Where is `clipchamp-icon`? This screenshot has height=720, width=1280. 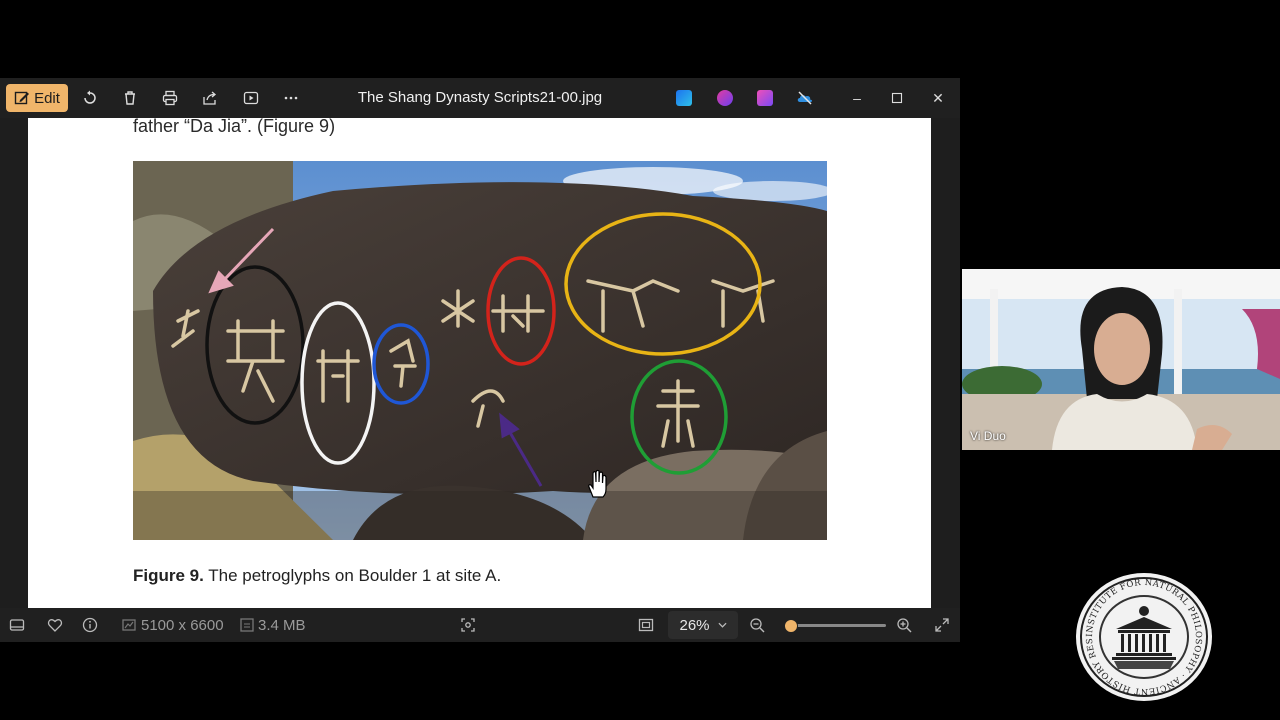 clipchamp-icon is located at coordinates (684, 98).